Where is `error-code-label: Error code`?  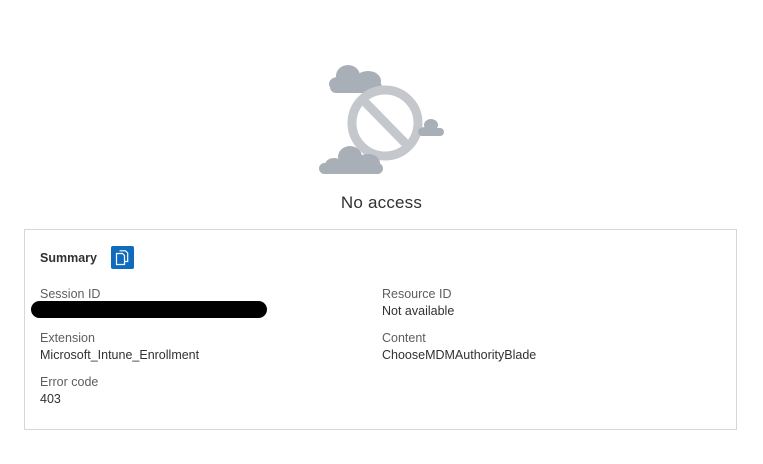
error-code-label: Error code is located at coordinates (69, 382).